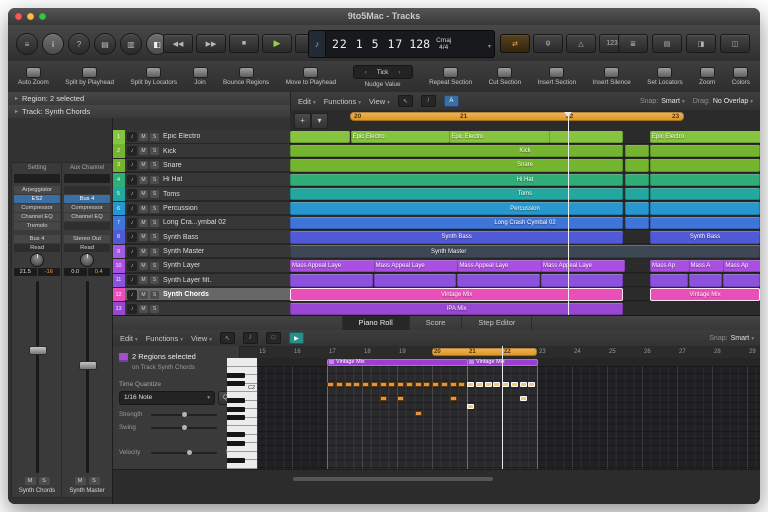  Describe the element at coordinates (250, 338) in the screenshot. I see `pencil-tool-button: /` at that location.